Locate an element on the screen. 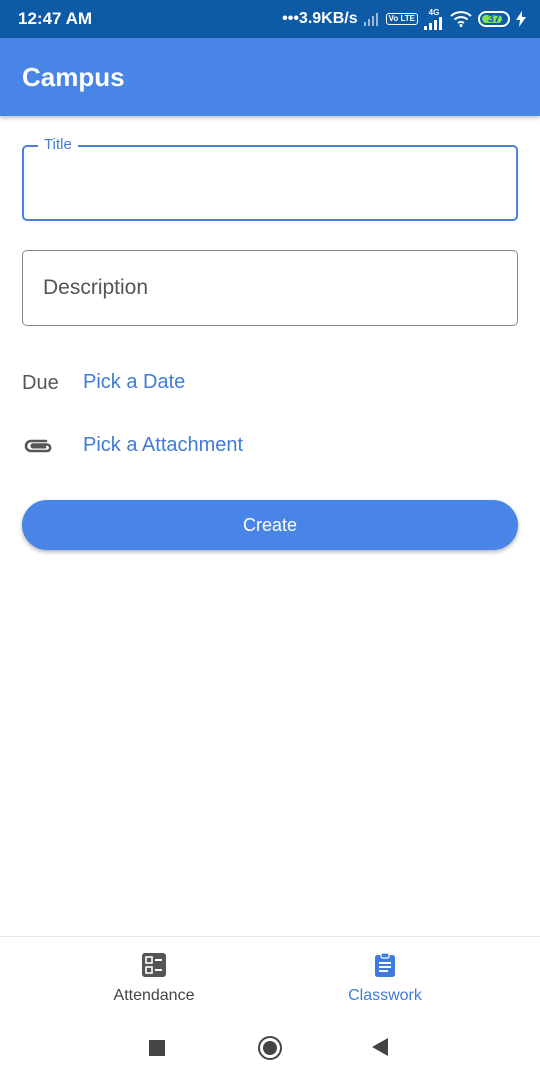 Image resolution: width=540 pixels, height=1080 pixels. app-title: Campus is located at coordinates (73, 77).